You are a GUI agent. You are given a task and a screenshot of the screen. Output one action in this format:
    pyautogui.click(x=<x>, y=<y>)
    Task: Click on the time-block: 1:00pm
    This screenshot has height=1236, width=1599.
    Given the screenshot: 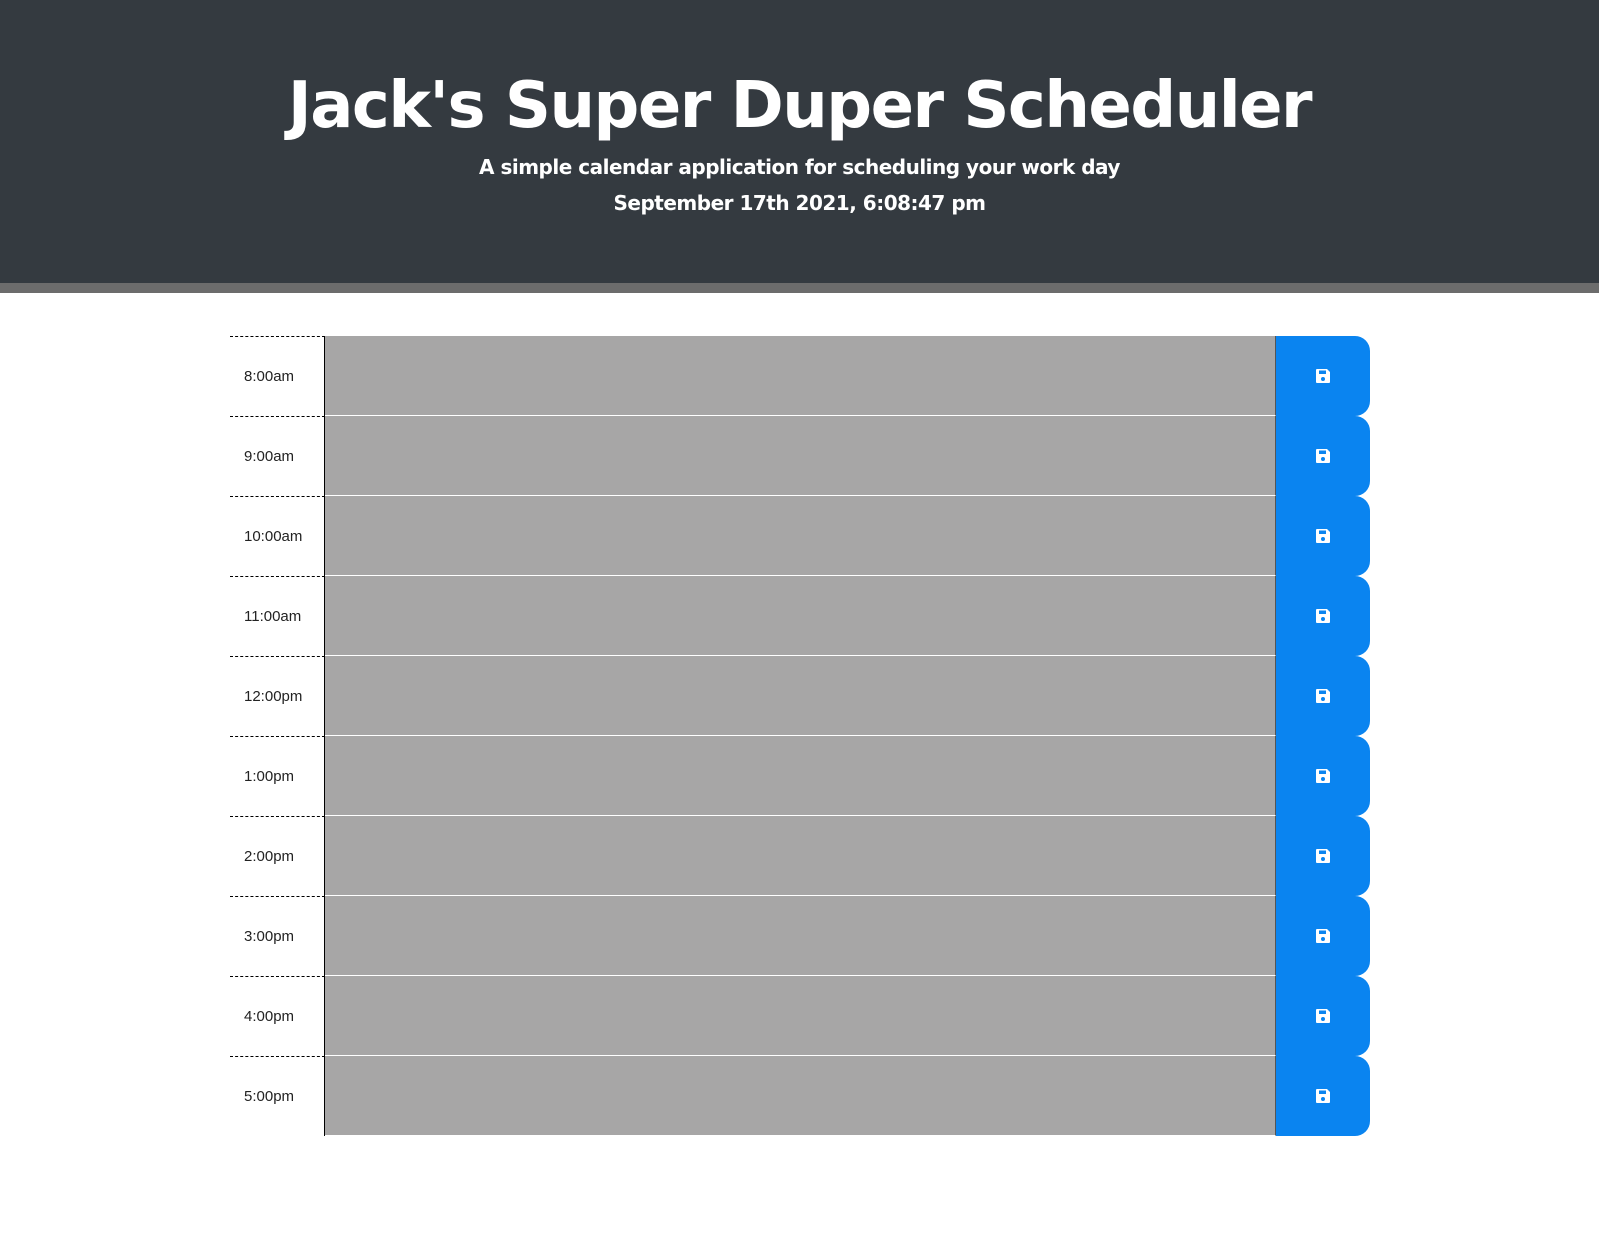 What is the action you would take?
    pyautogui.click(x=800, y=776)
    